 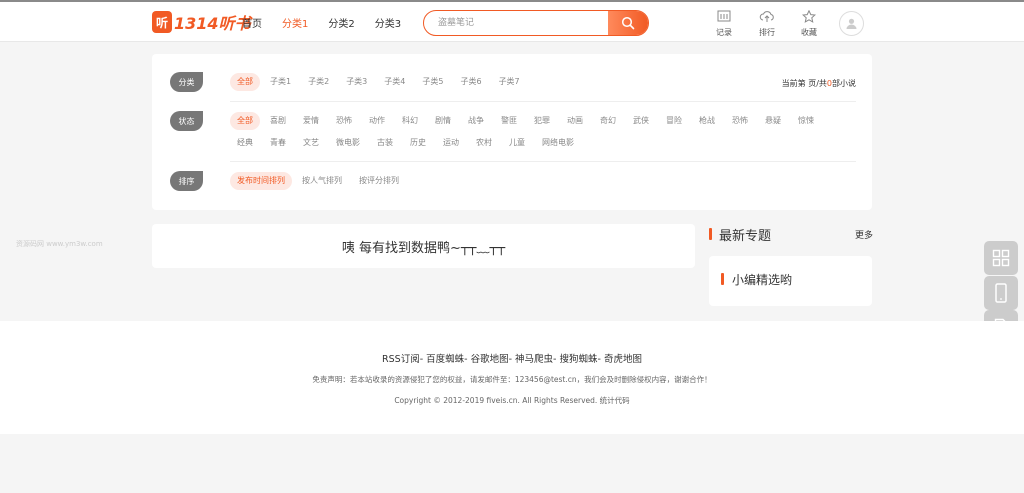 What do you see at coordinates (767, 32) in the screenshot?
I see `ranking-label: 排行` at bounding box center [767, 32].